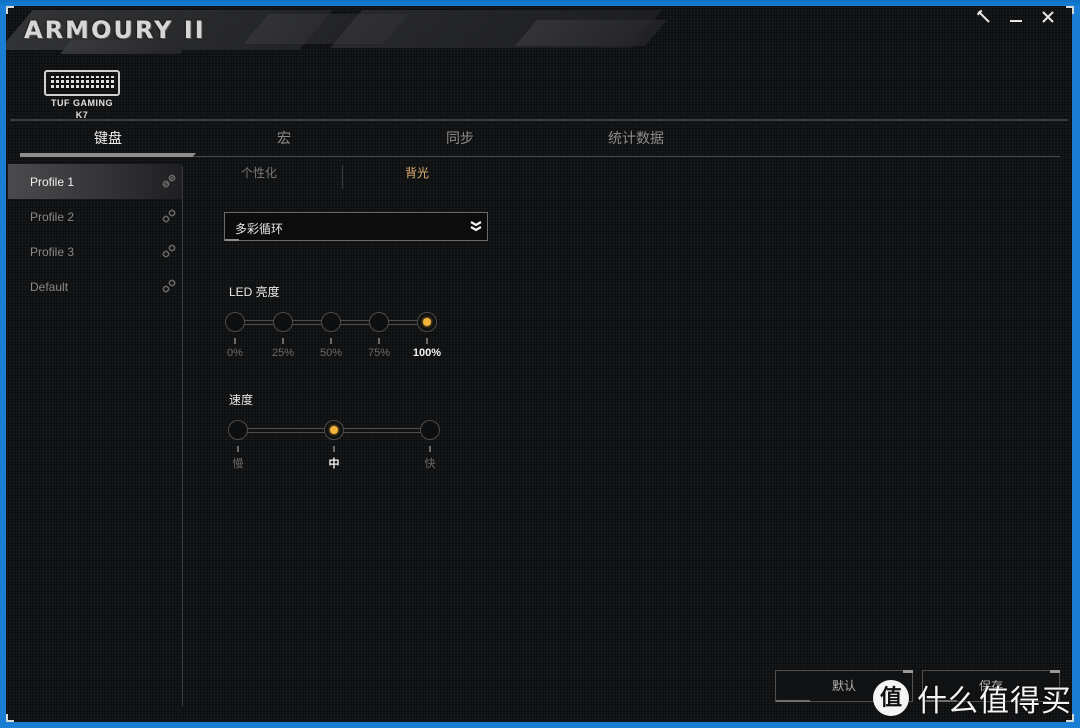  Describe the element at coordinates (95, 251) in the screenshot. I see `profile-item-3: Profile 3` at that location.